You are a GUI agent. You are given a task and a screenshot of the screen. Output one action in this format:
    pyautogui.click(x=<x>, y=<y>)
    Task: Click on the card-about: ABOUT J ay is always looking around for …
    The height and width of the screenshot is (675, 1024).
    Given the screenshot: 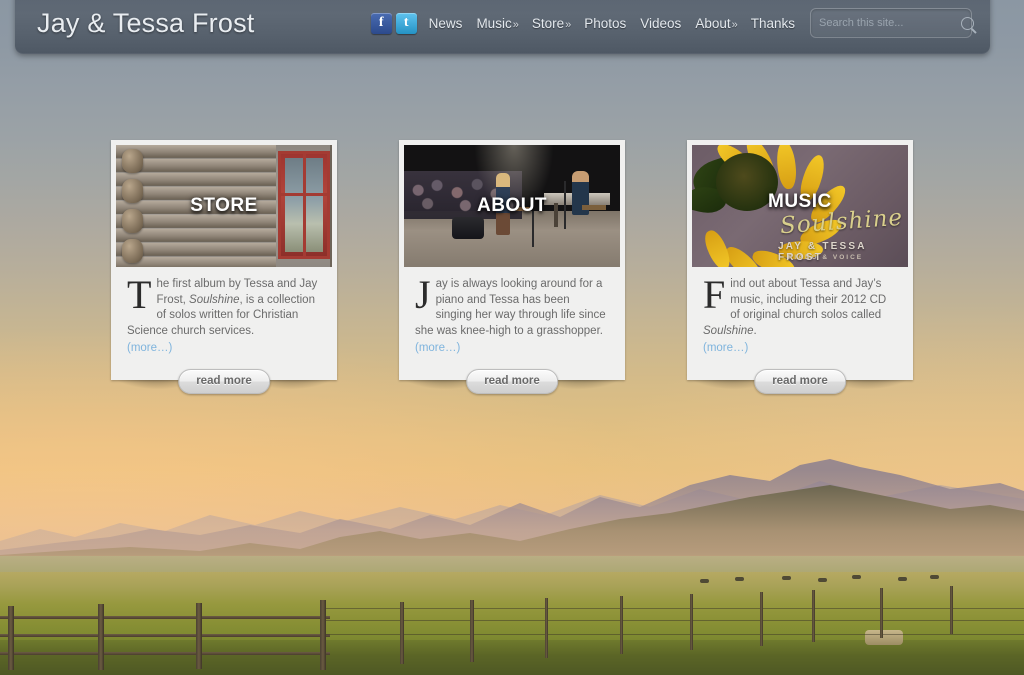 What is the action you would take?
    pyautogui.click(x=512, y=267)
    